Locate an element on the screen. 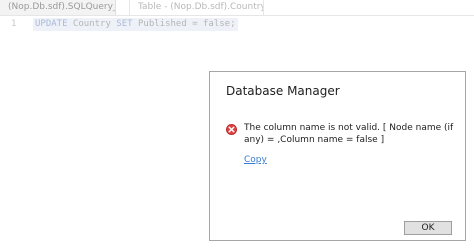  assignment: Published = false; is located at coordinates (184, 24).